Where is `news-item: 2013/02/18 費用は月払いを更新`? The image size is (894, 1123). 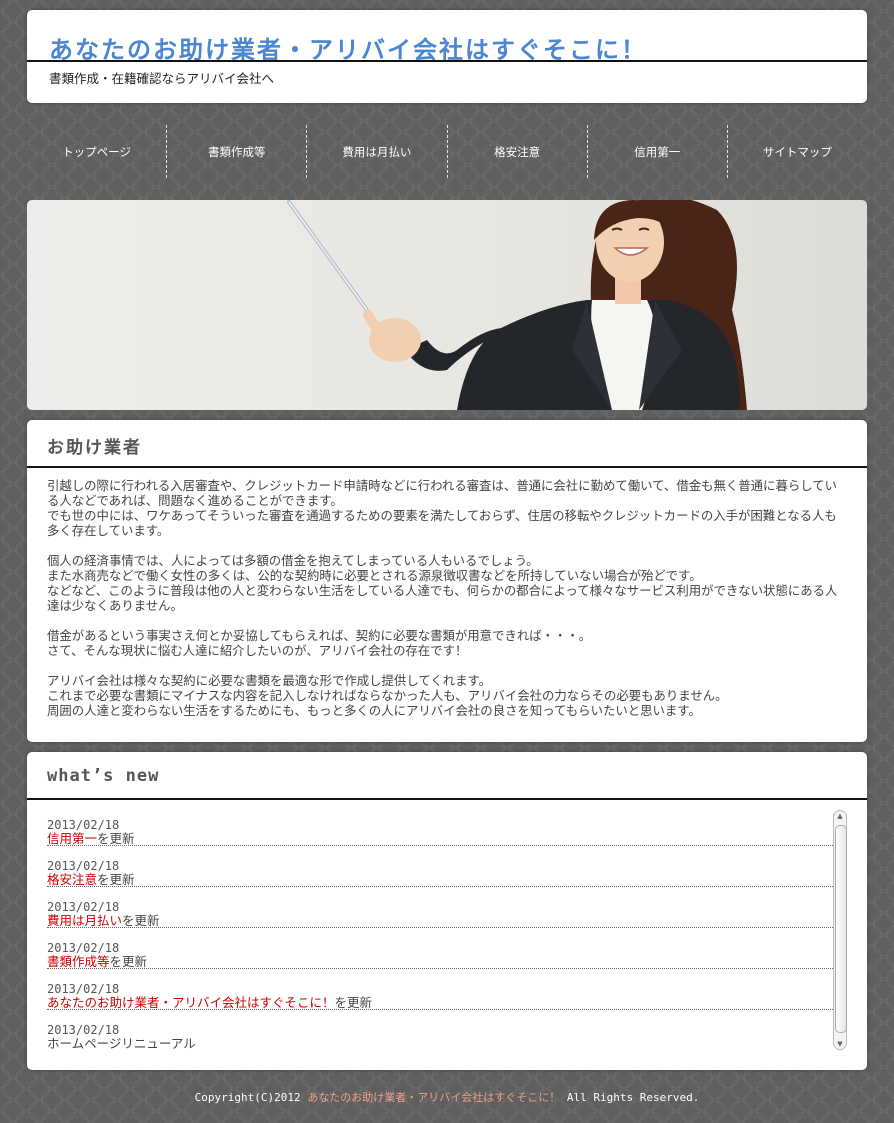
news-item: 2013/02/18 費用は月払いを更新 is located at coordinates (445, 911).